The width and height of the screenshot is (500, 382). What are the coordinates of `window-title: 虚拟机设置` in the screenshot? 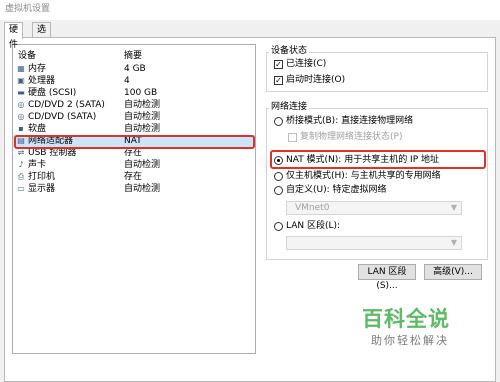 It's located at (250, 10).